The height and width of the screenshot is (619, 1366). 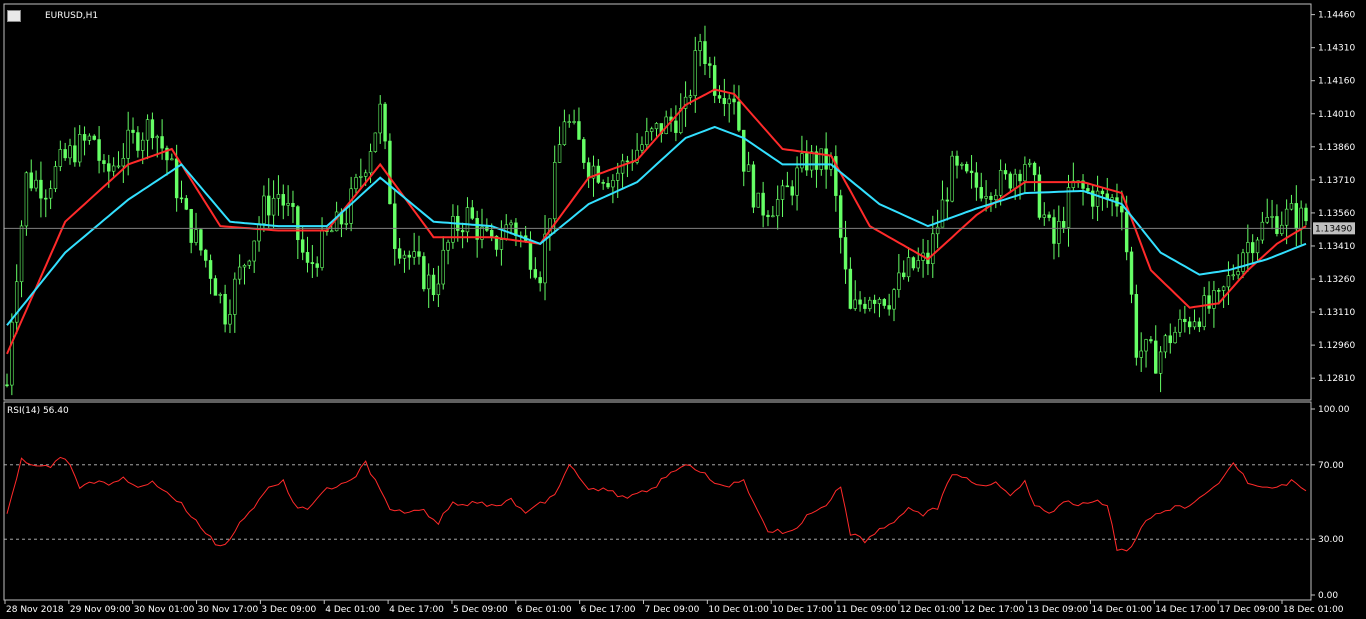 What do you see at coordinates (35, 610) in the screenshot?
I see `time-tick-label: 28 Nov 2018` at bounding box center [35, 610].